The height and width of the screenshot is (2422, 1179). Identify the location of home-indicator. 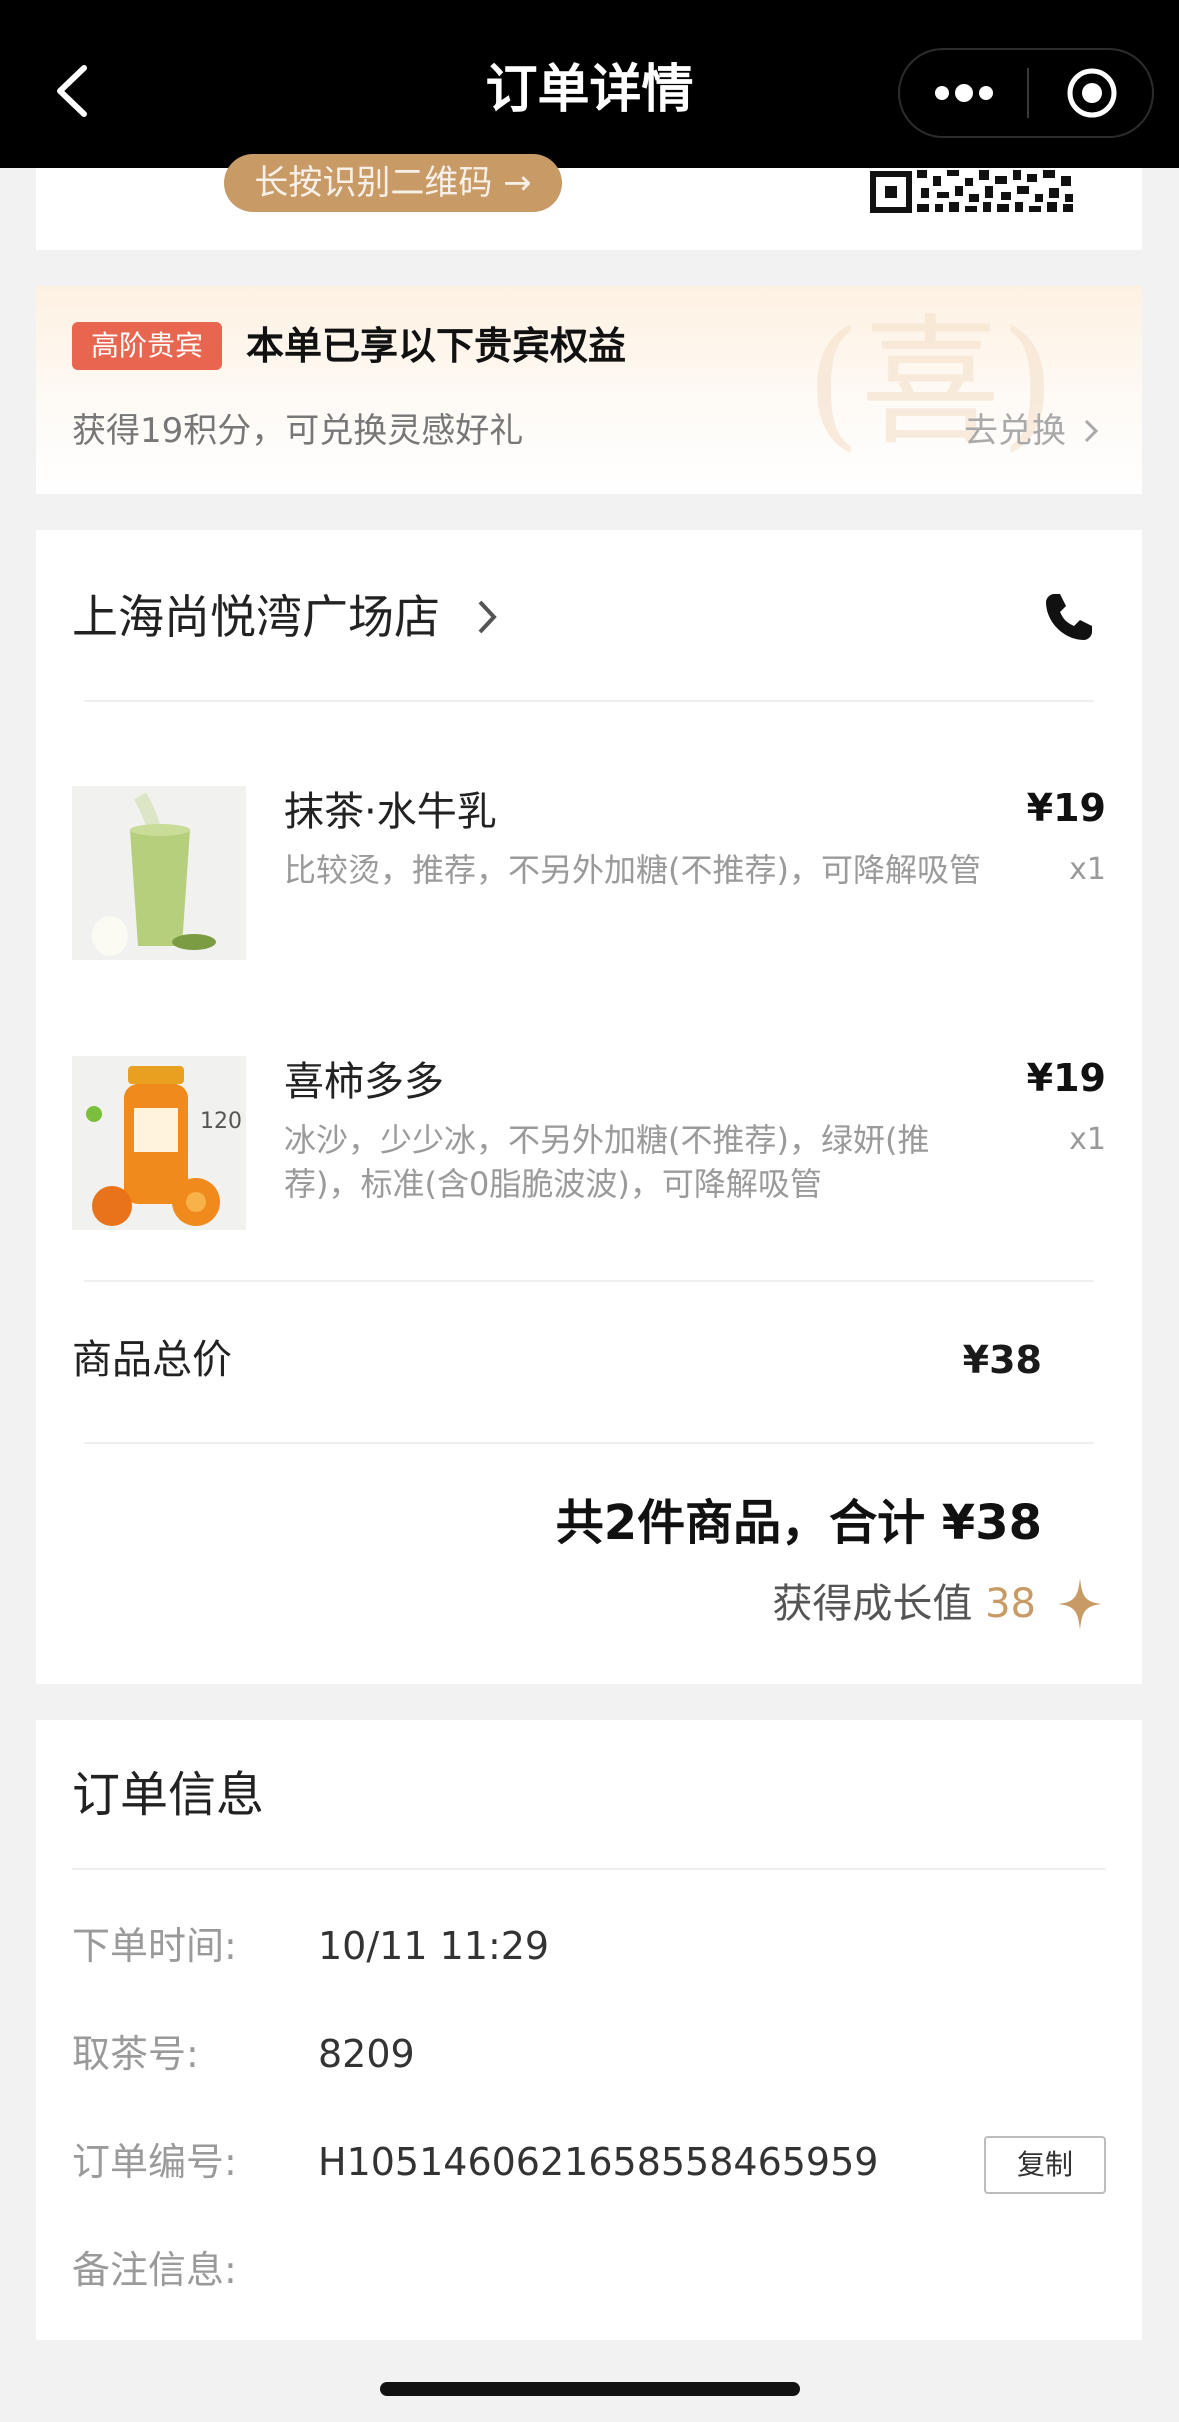
(590, 2389).